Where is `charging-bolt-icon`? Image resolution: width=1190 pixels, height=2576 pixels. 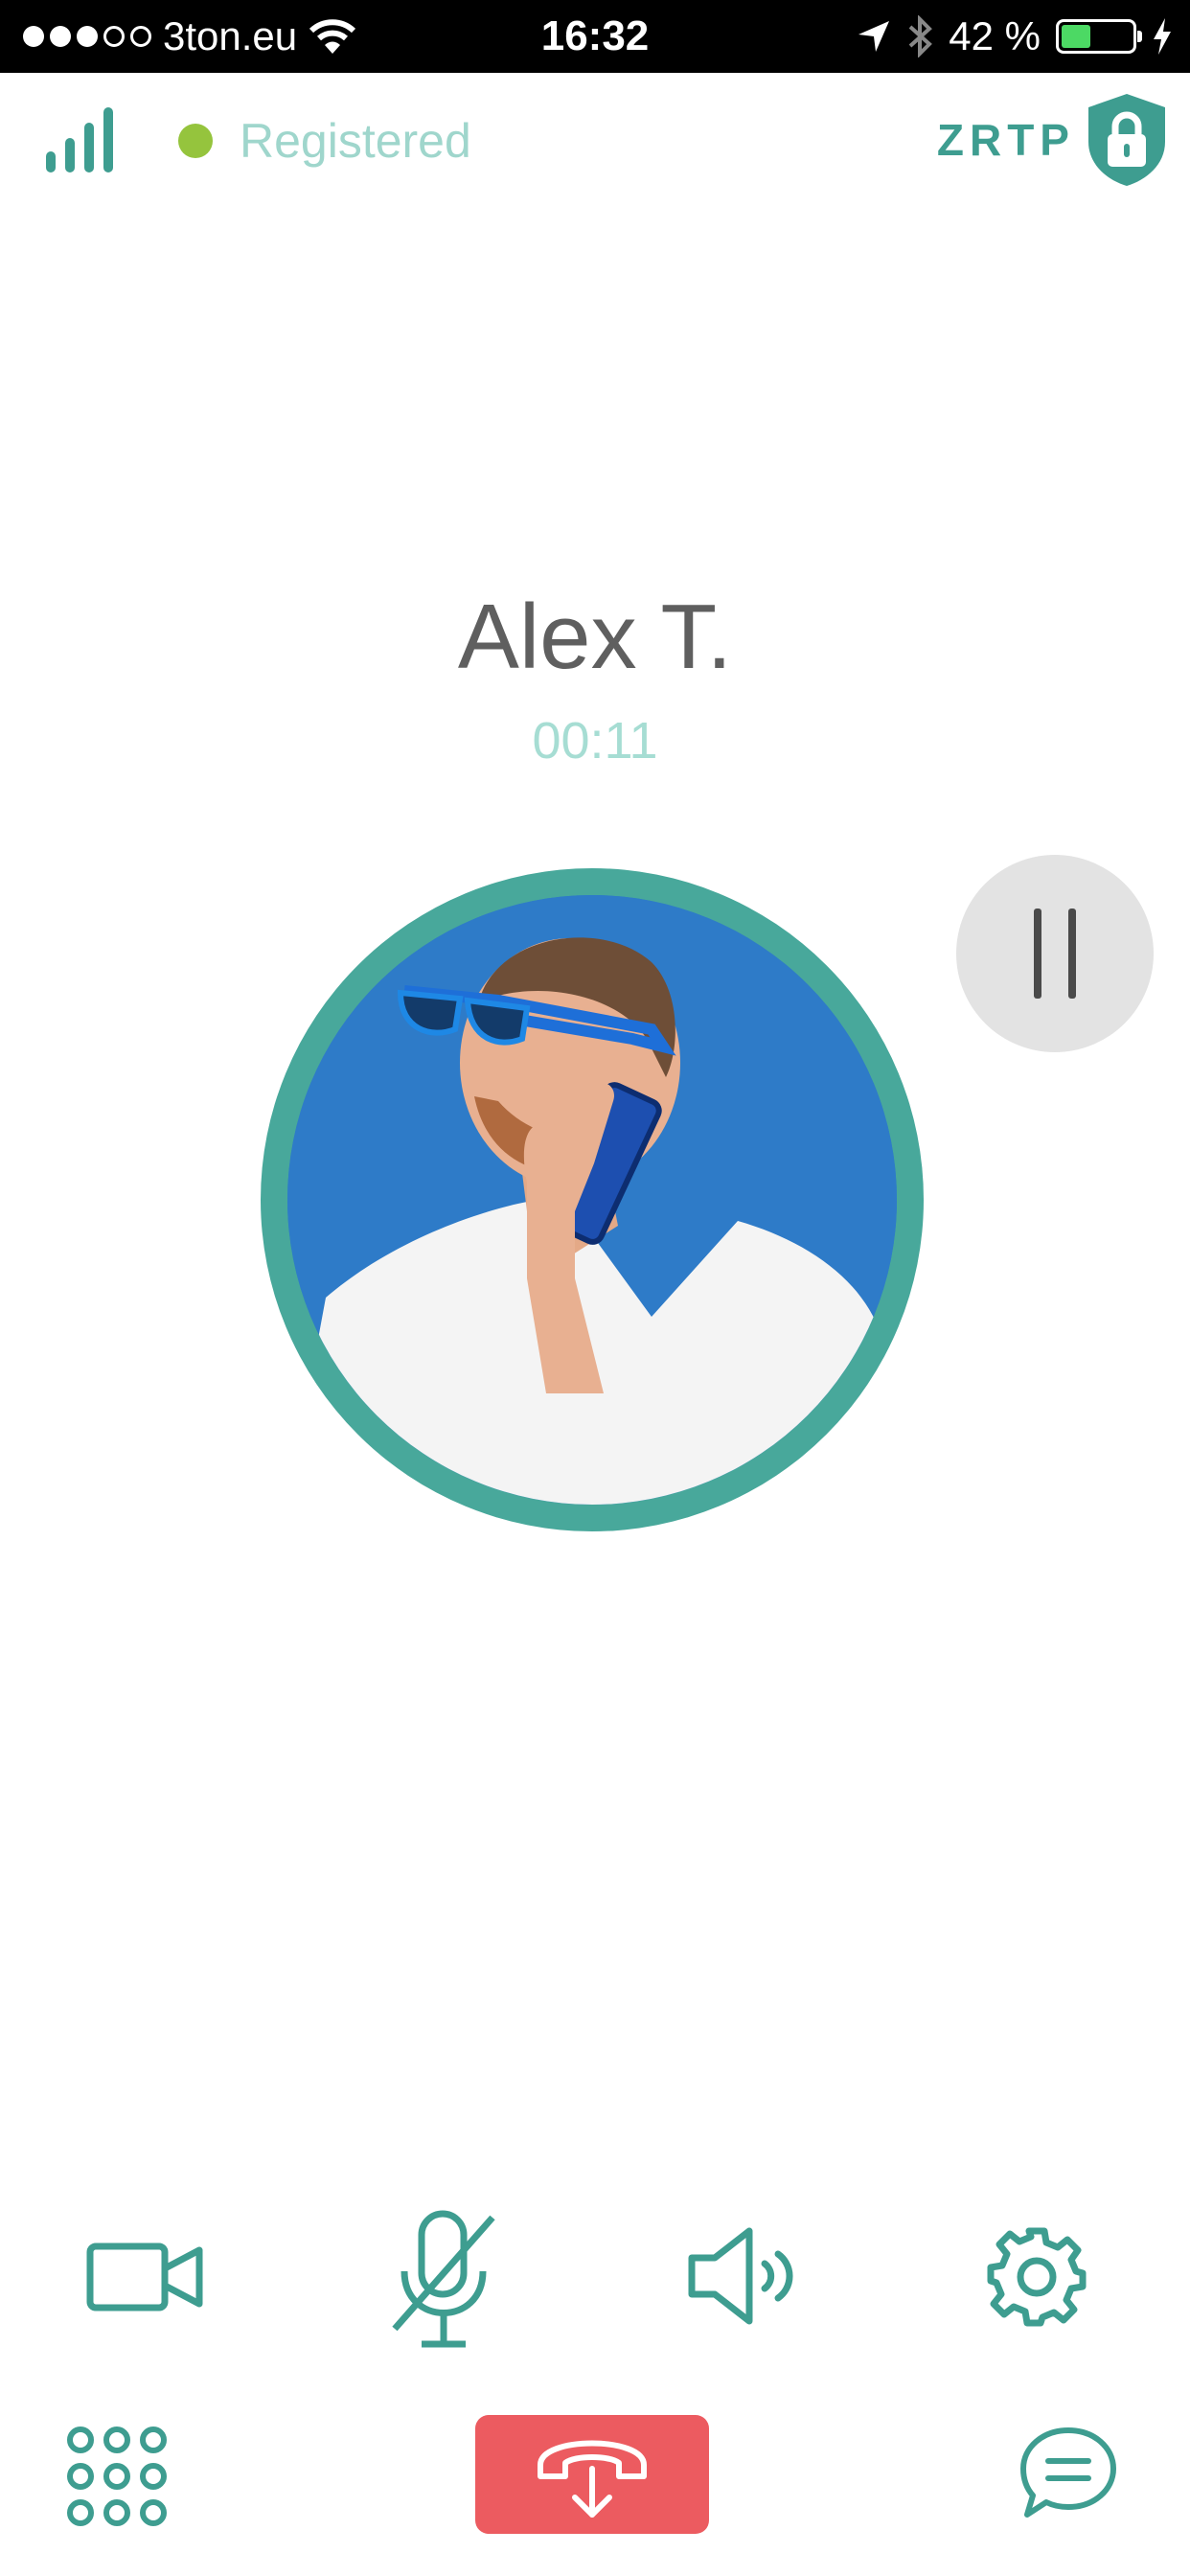 charging-bolt-icon is located at coordinates (1163, 36).